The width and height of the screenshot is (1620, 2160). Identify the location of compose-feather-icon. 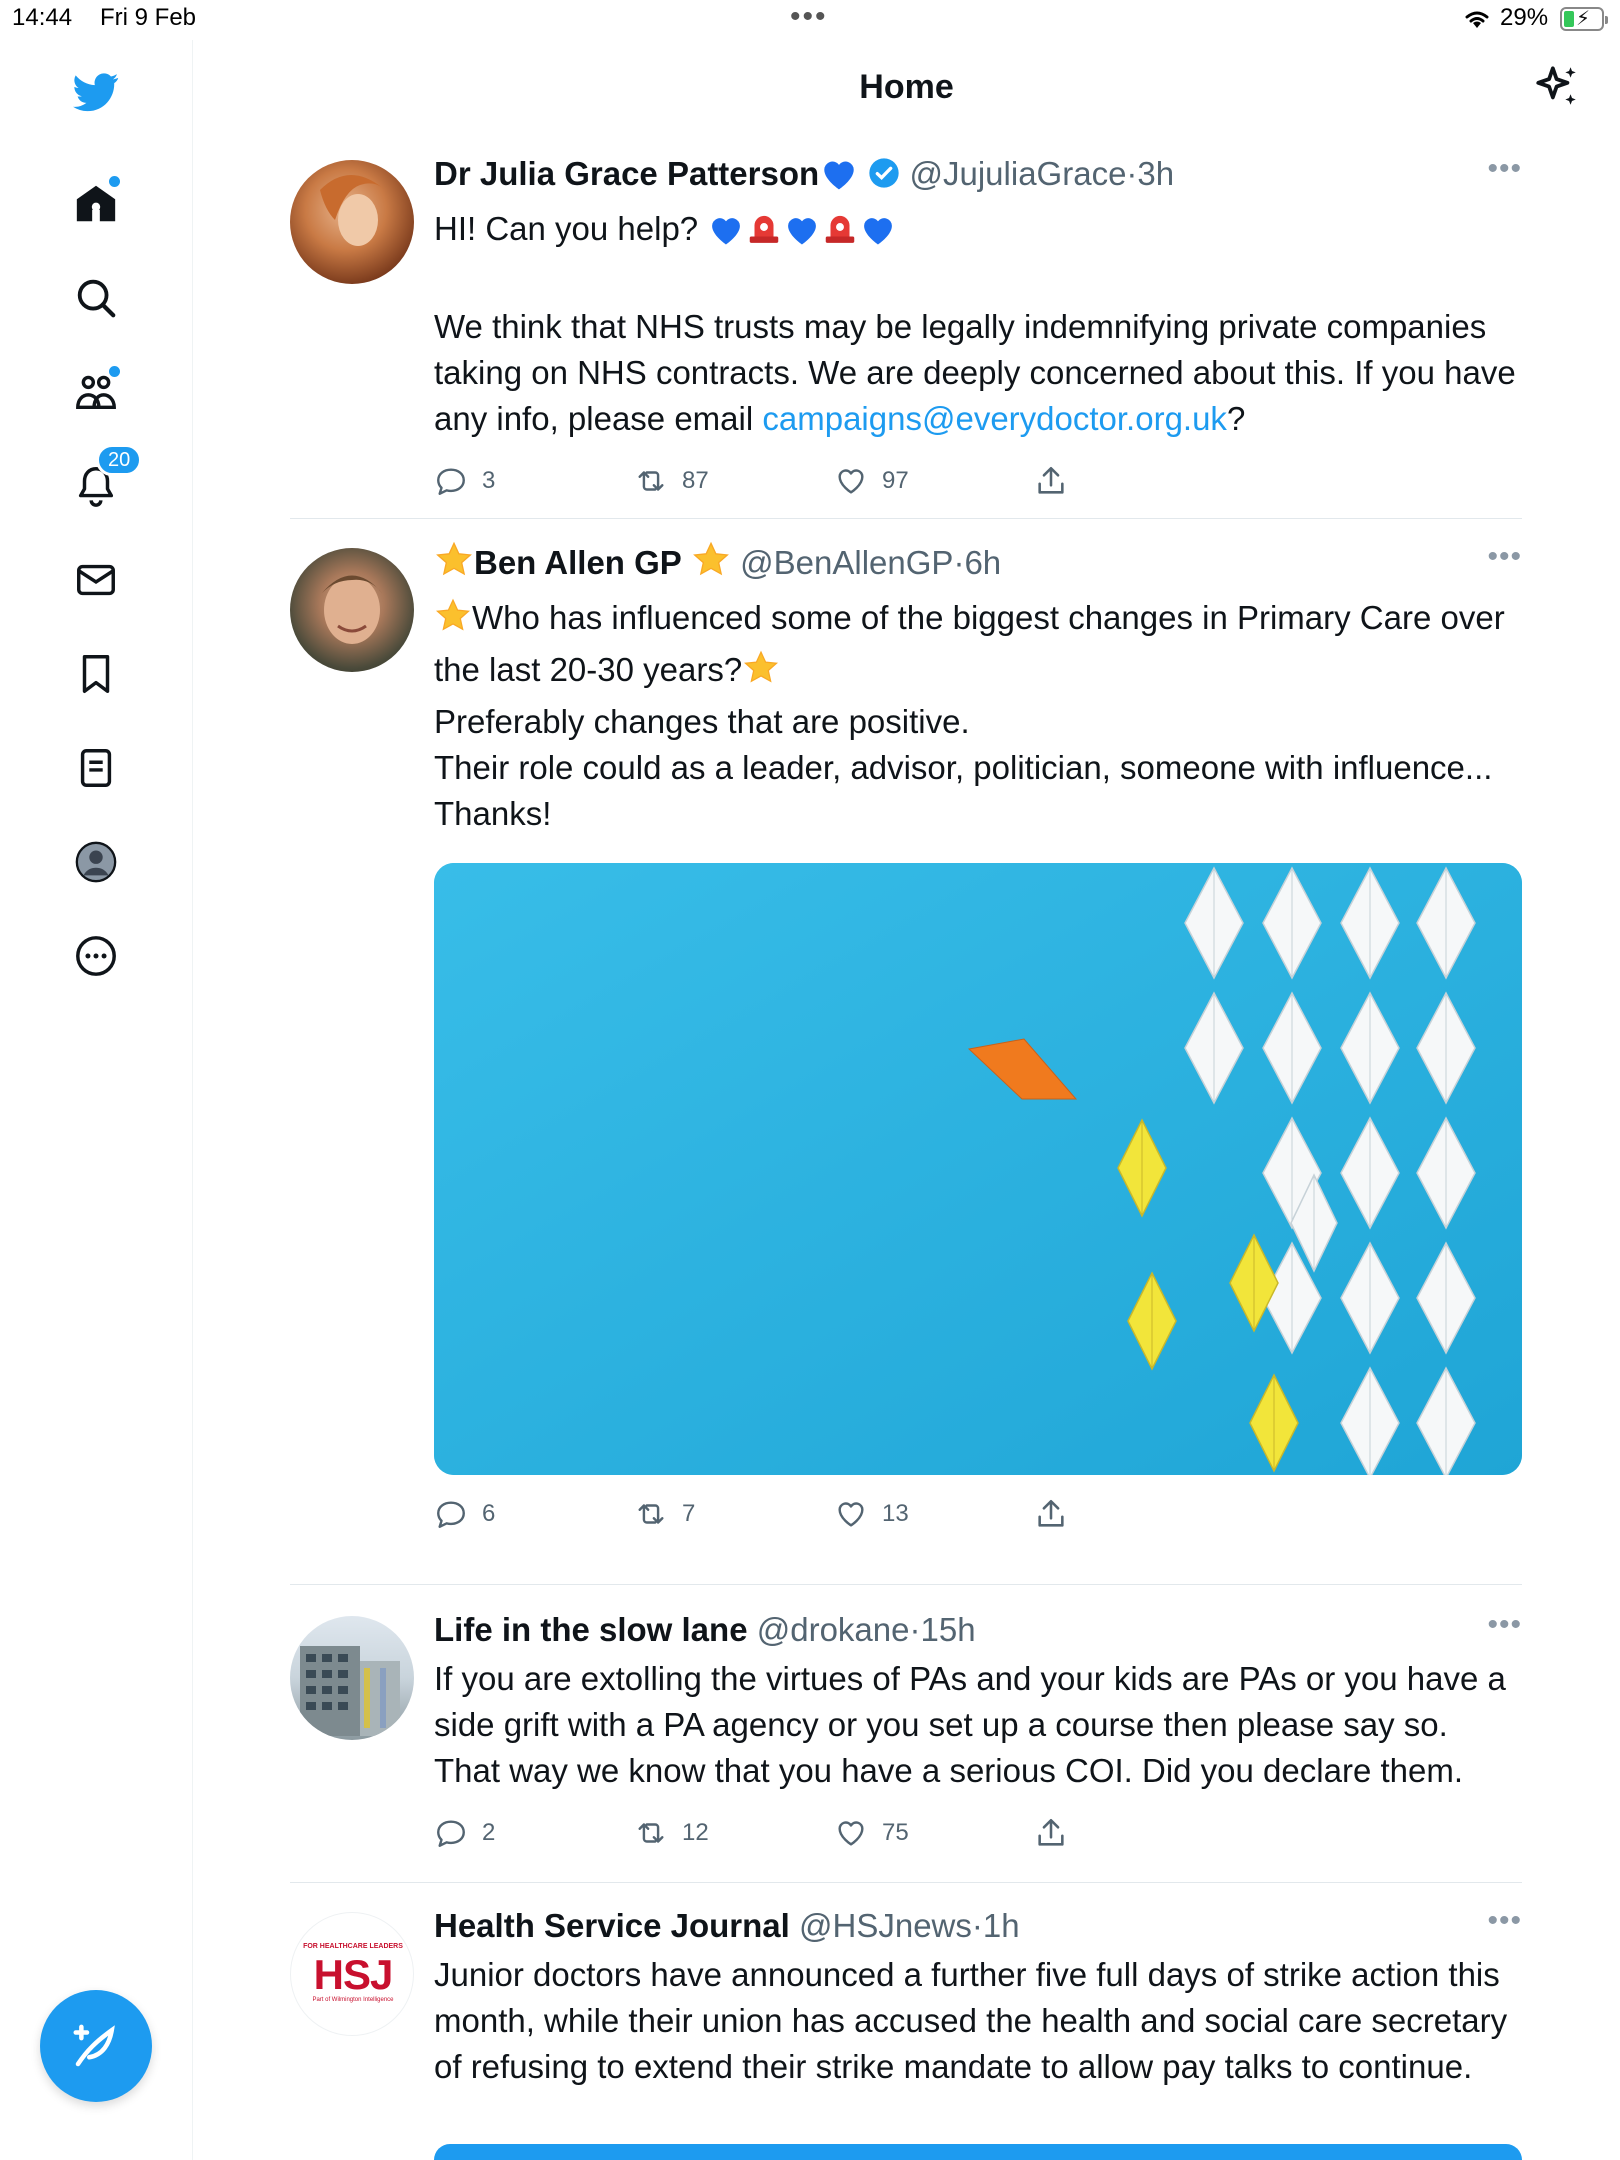
(94, 2045).